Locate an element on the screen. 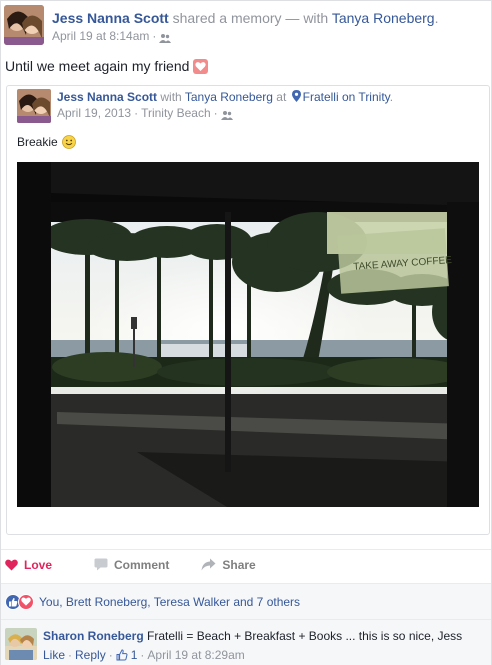 The image size is (492, 665). at-label: at is located at coordinates (281, 97).